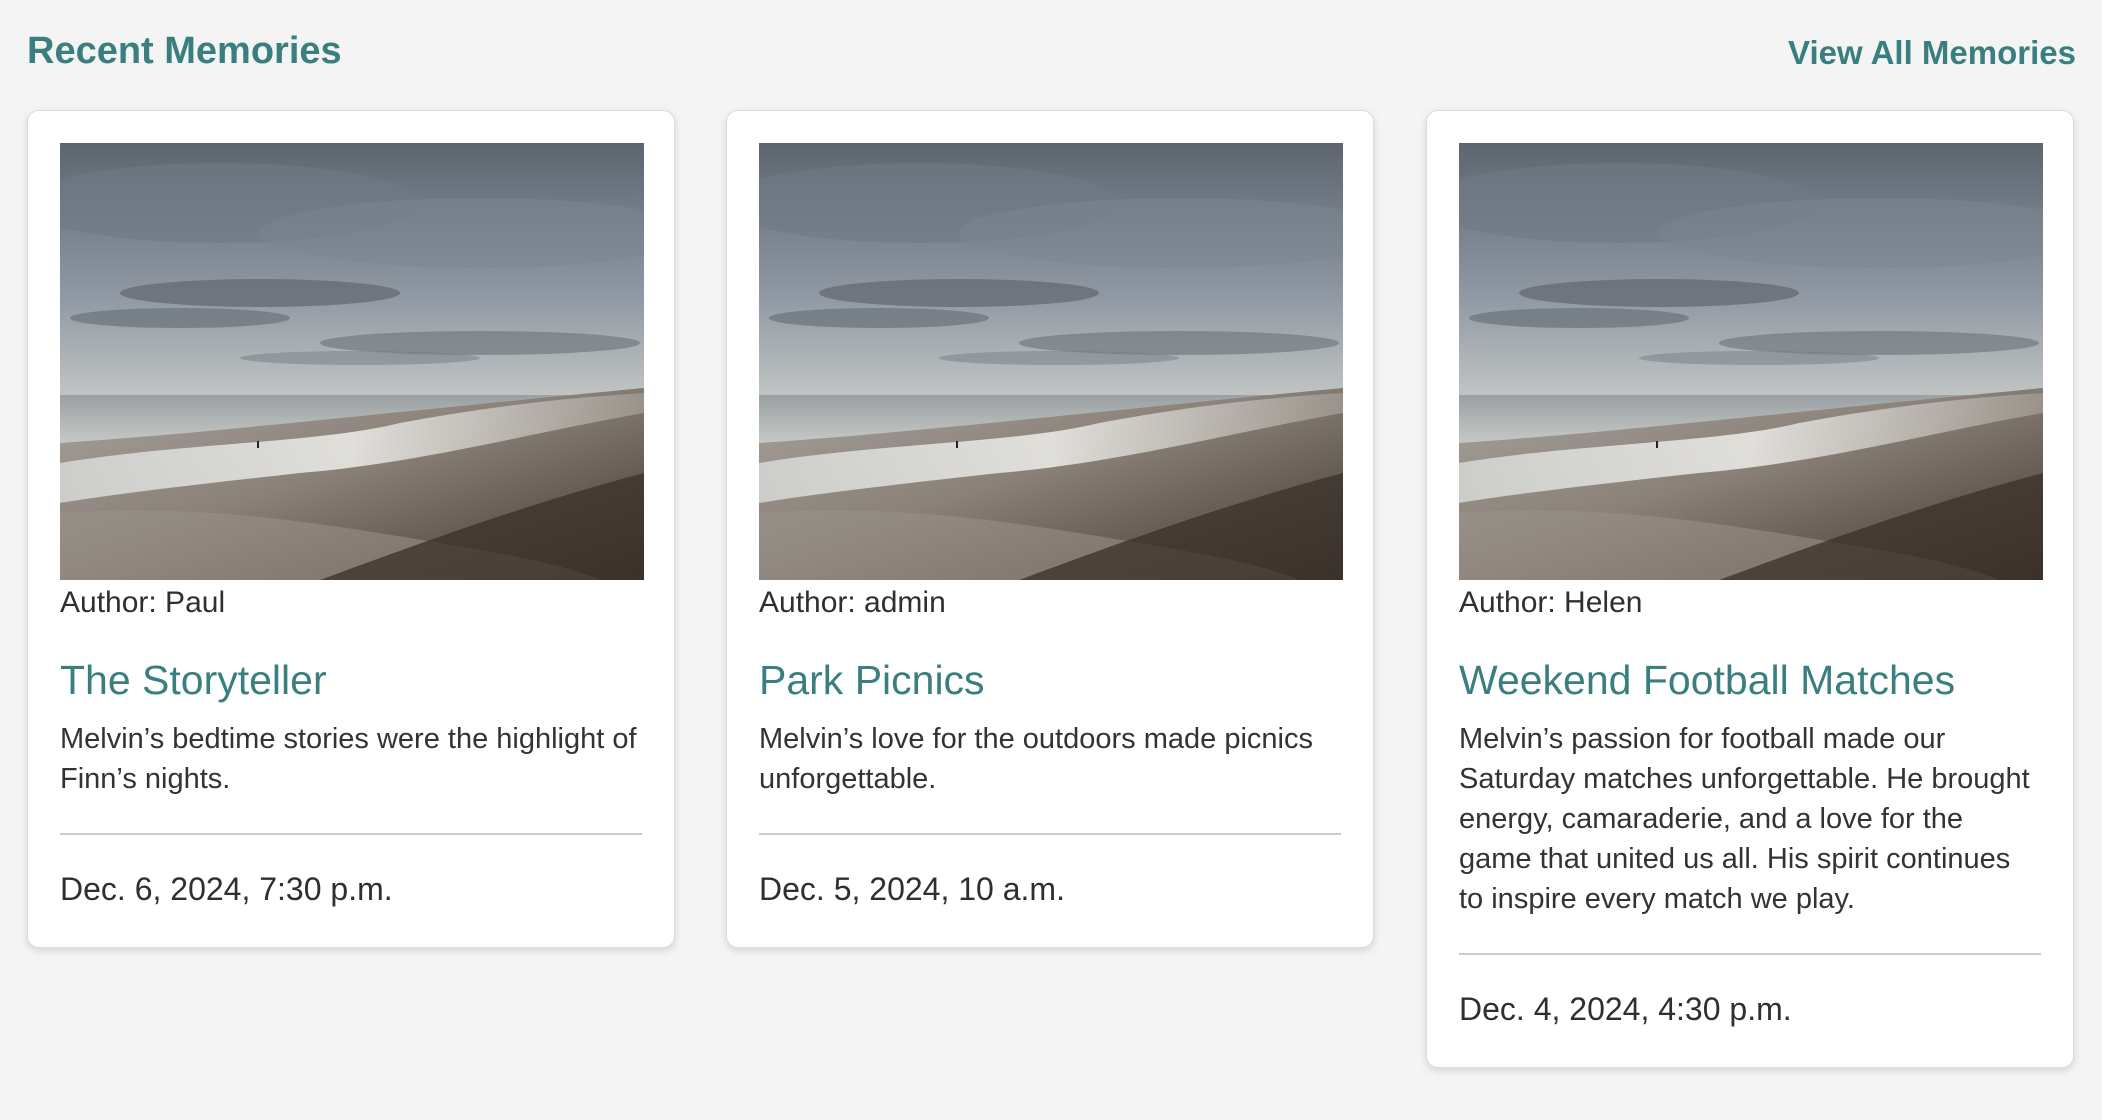 The image size is (2102, 1120). I want to click on section-title: Recent Memories, so click(184, 51).